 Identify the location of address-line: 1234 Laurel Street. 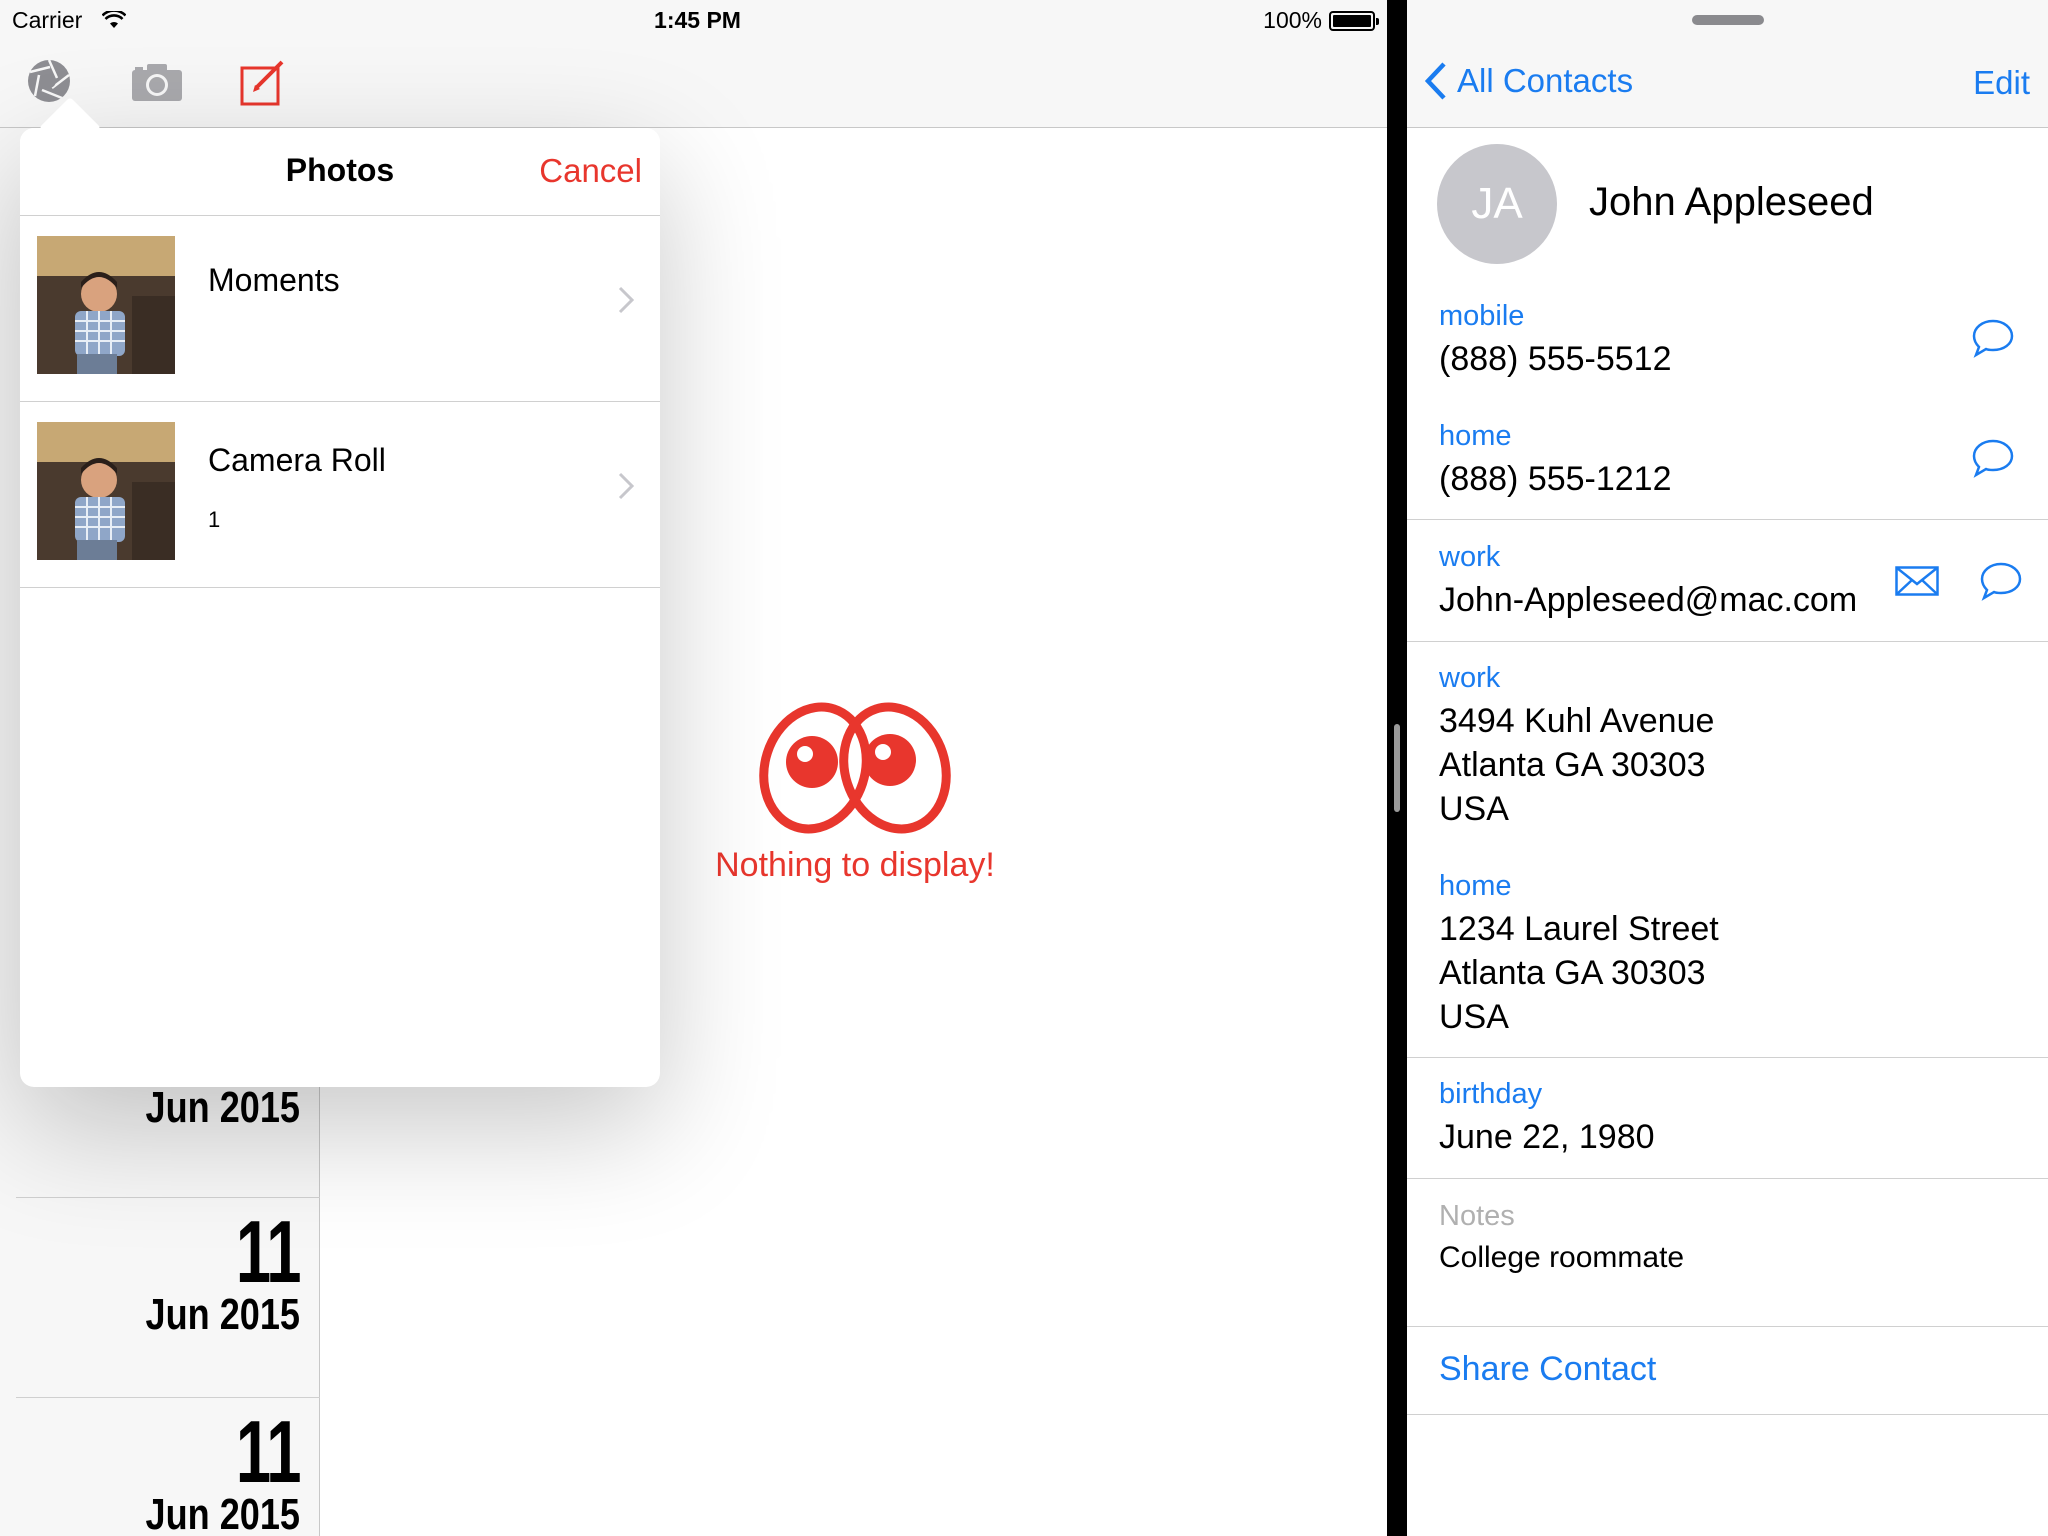
(1579, 929).